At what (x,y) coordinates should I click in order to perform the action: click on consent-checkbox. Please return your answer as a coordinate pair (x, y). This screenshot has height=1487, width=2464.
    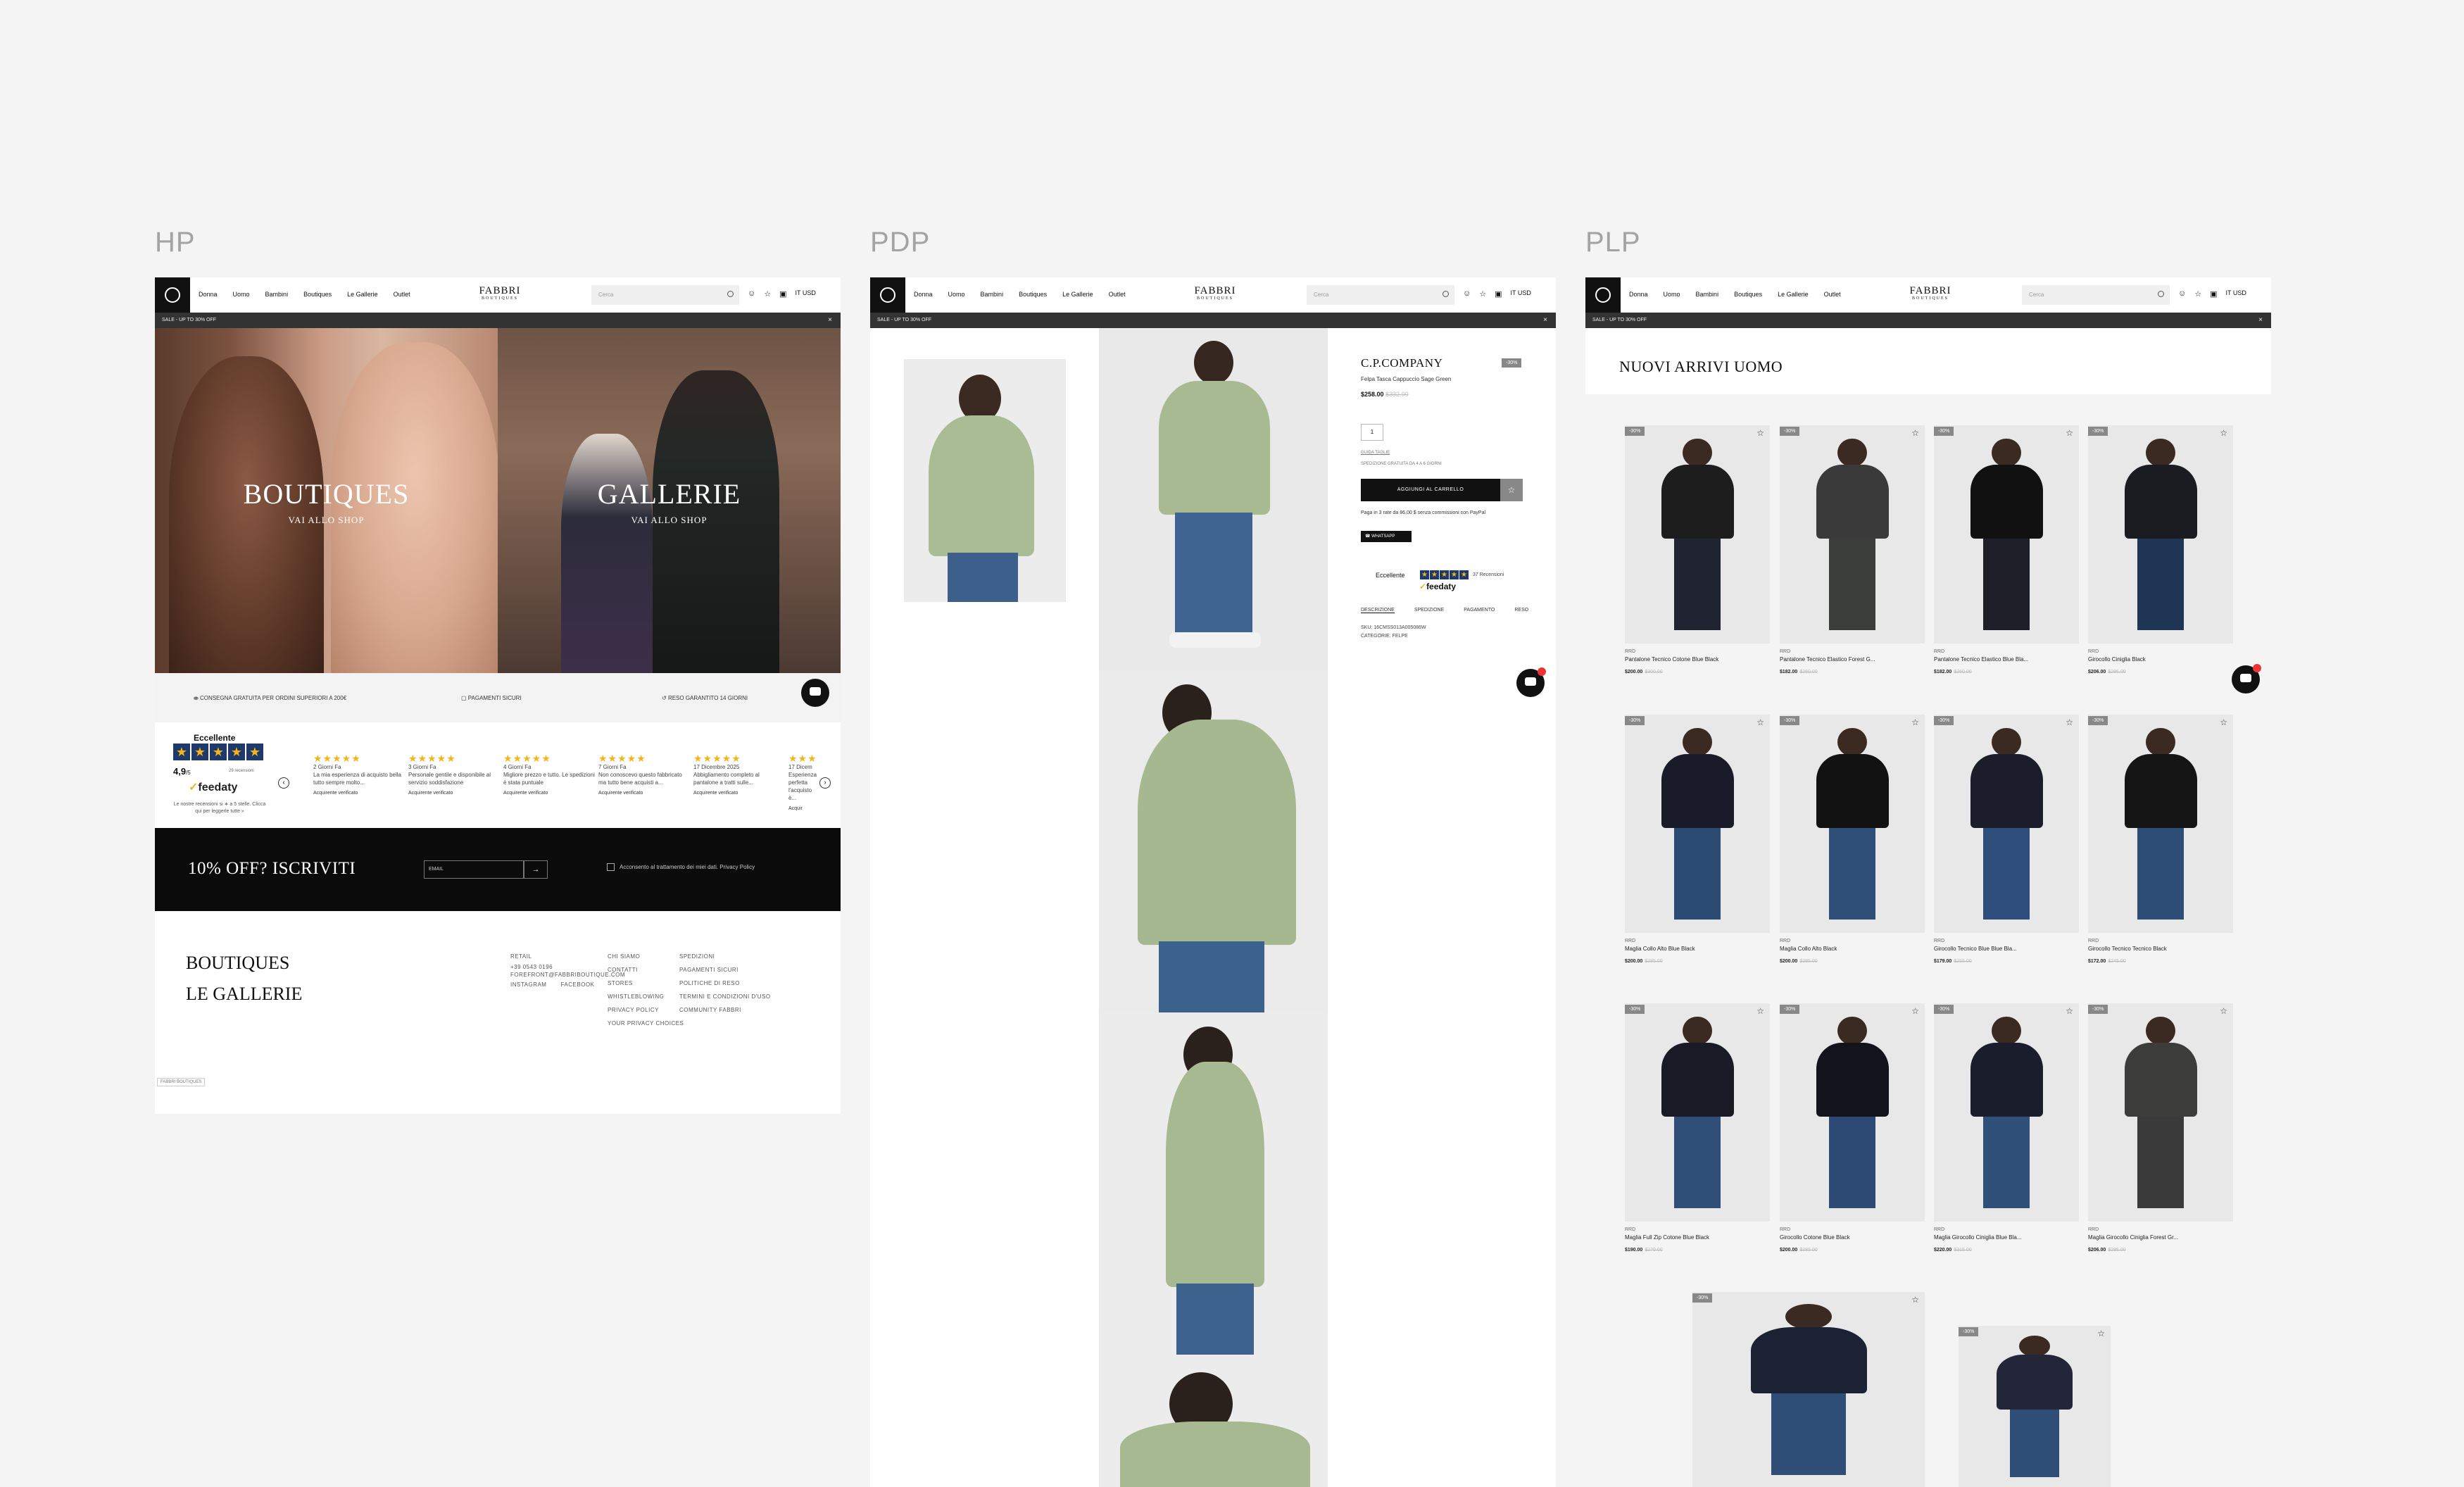
    Looking at the image, I should click on (611, 867).